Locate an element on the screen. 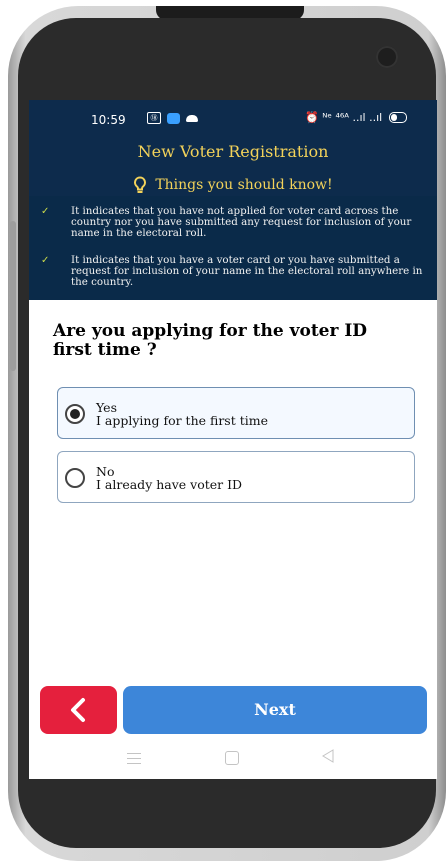  back-button is located at coordinates (78, 710).